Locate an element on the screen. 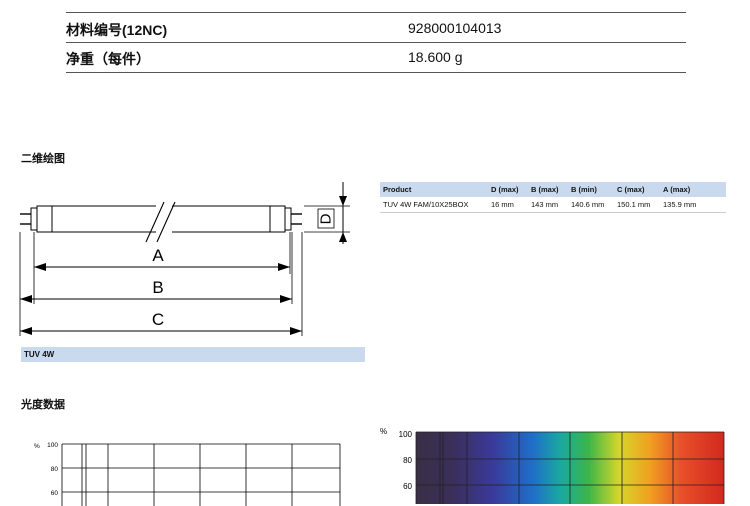  left-chart-ytick: 60 is located at coordinates (55, 493).